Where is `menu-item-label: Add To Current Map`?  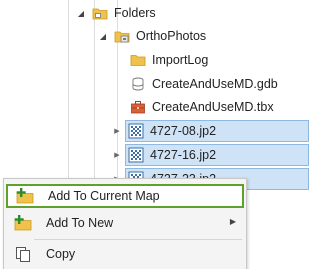 menu-item-label: Add To Current Map is located at coordinates (104, 196).